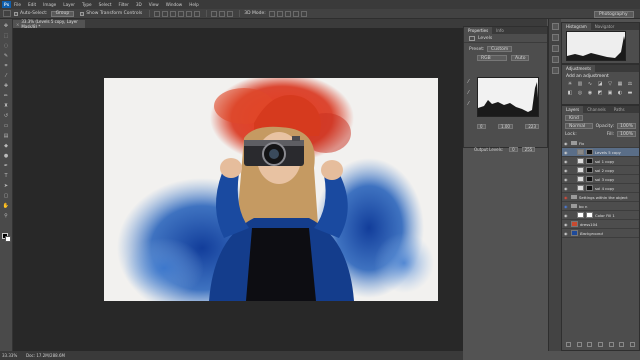 The width and height of the screenshot is (640, 360). What do you see at coordinates (6, 175) in the screenshot?
I see `type-tool-icon: T` at bounding box center [6, 175].